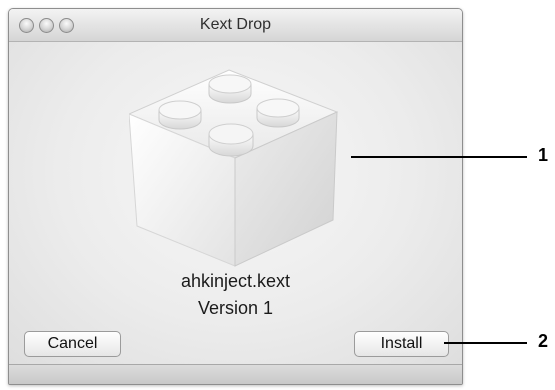  Describe the element at coordinates (235, 374) in the screenshot. I see `window-bottom-bar` at that location.